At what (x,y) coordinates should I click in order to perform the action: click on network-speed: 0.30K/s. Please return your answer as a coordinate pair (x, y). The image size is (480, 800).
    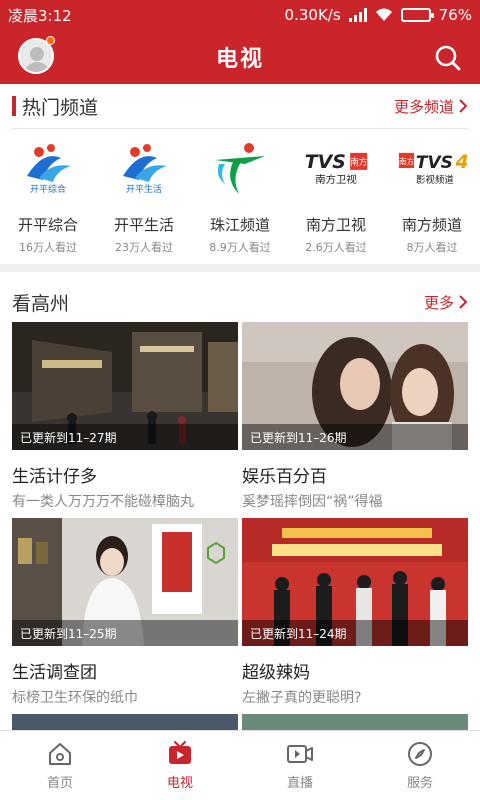
    Looking at the image, I should click on (312, 15).